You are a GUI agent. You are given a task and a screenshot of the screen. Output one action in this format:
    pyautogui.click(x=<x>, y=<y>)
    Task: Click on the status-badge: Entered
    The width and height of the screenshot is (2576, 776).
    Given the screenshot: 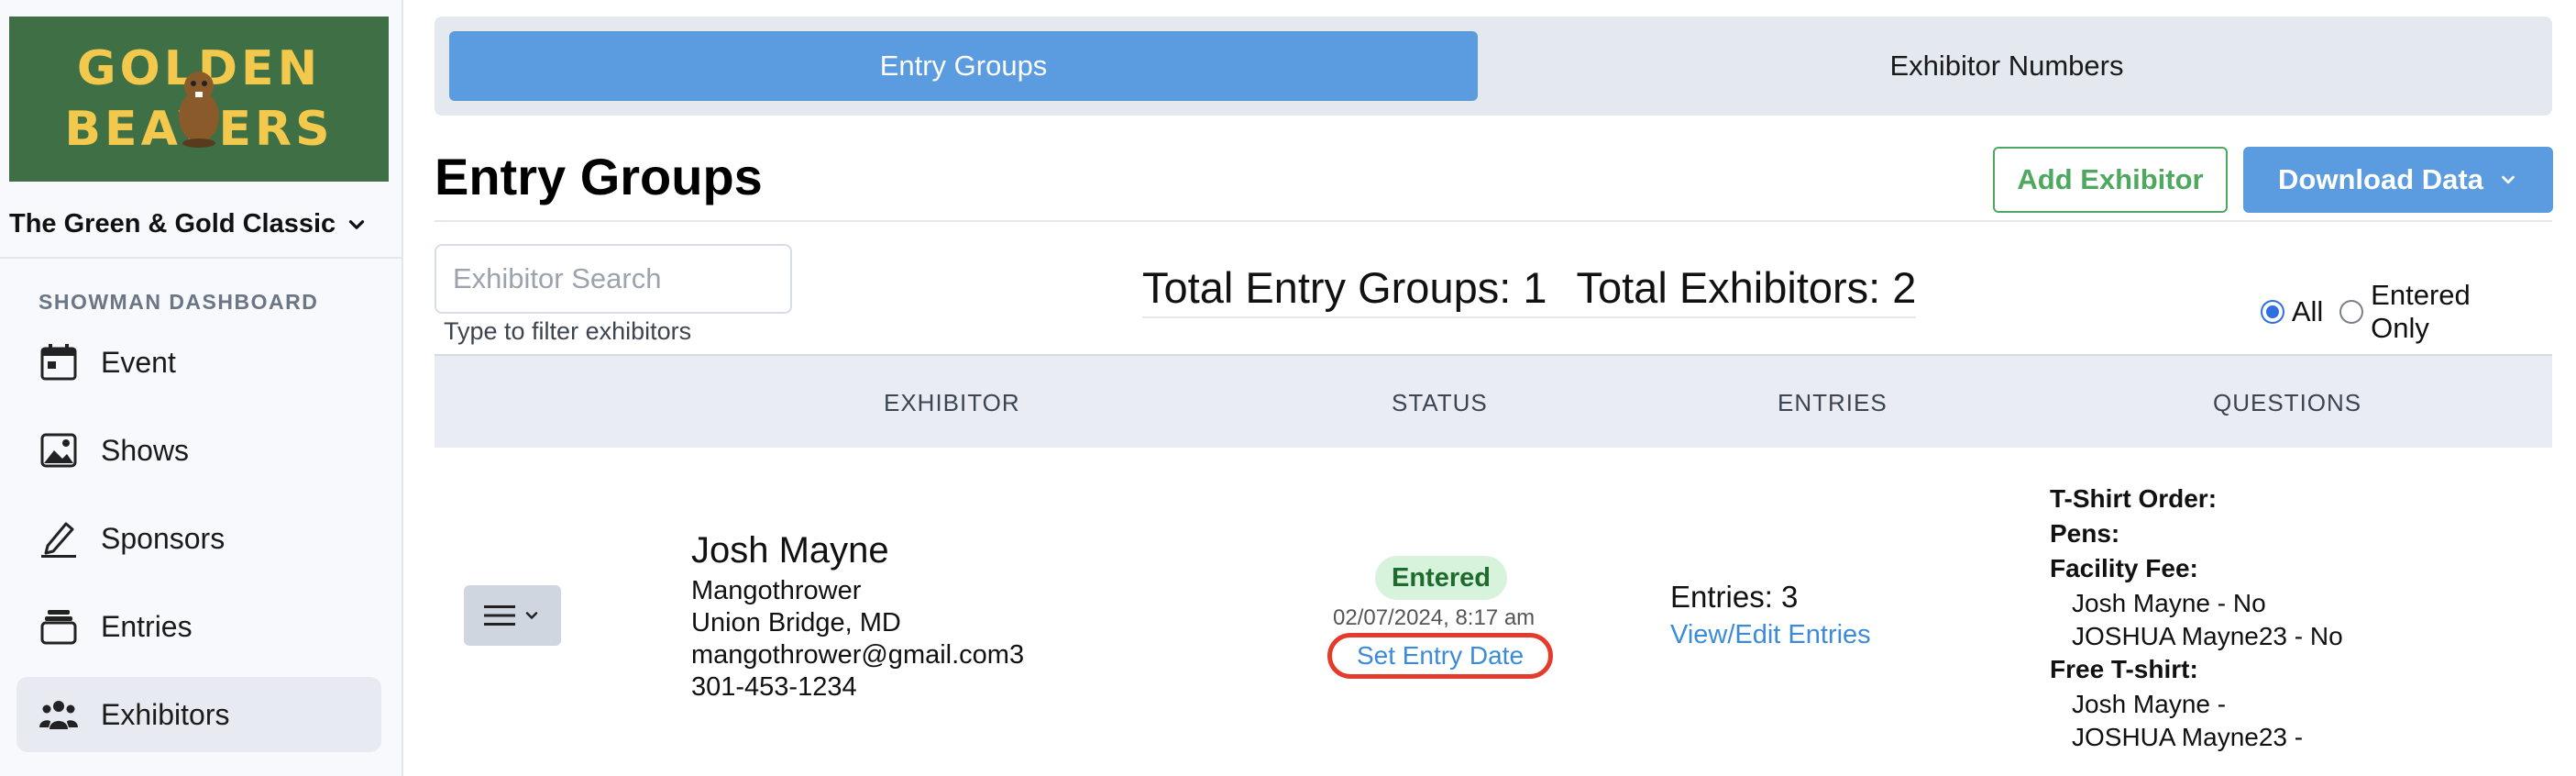 What is the action you would take?
    pyautogui.click(x=1441, y=578)
    